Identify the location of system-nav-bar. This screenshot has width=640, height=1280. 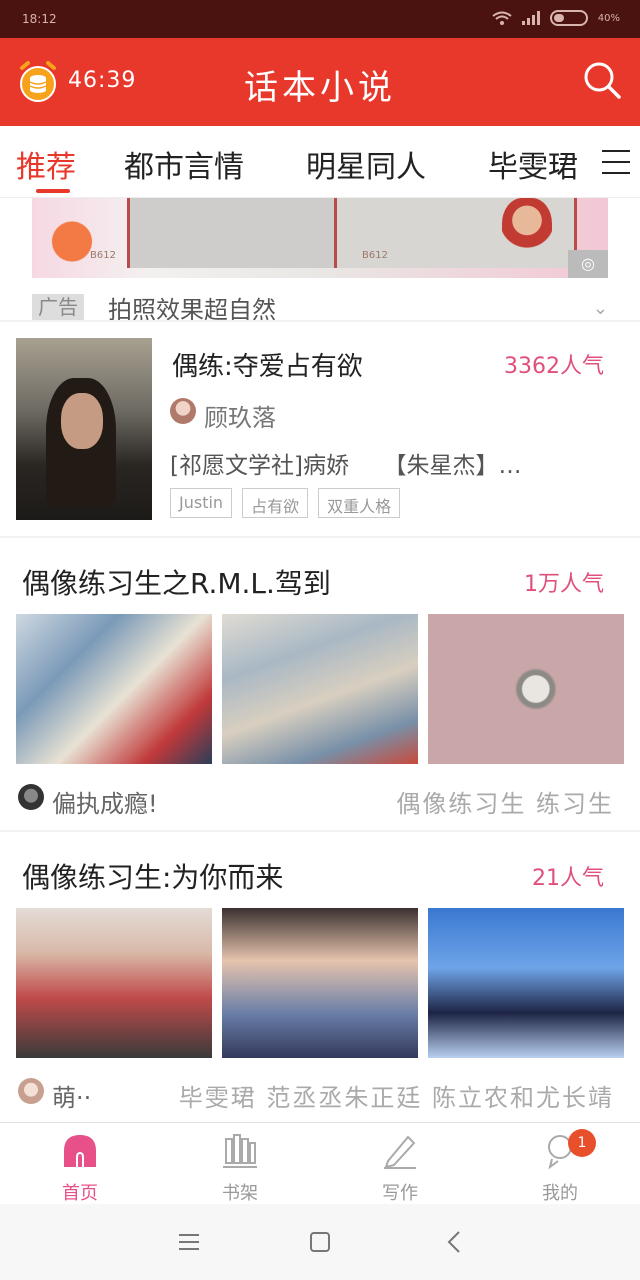
(320, 1242).